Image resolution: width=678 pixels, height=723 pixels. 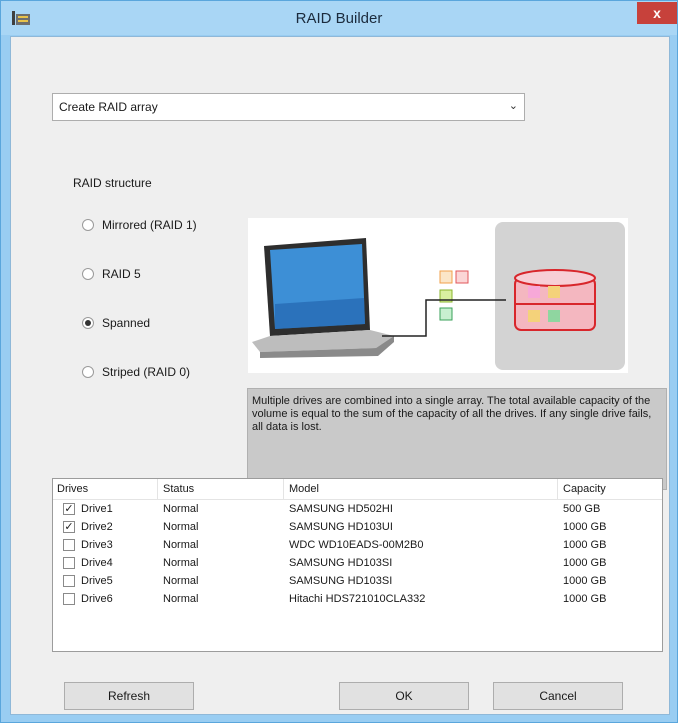 I want to click on close-icon: x, so click(x=657, y=13).